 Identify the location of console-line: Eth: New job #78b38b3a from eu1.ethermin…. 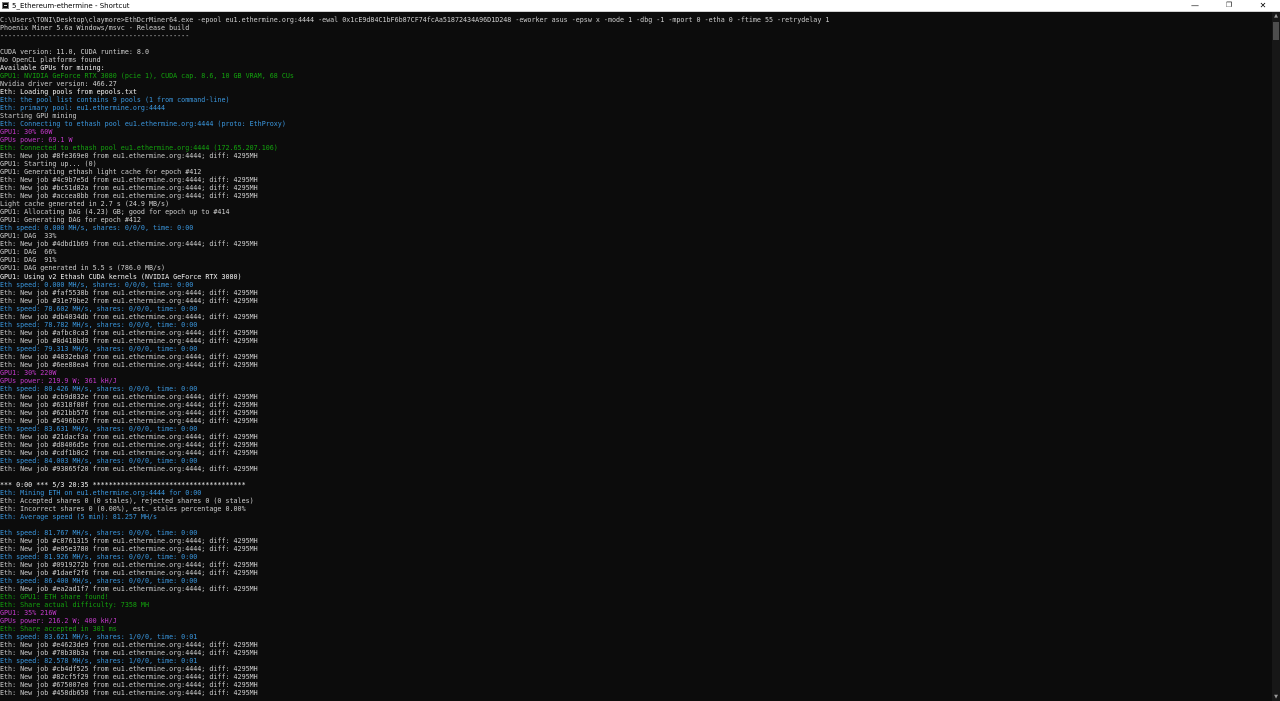
(129, 653).